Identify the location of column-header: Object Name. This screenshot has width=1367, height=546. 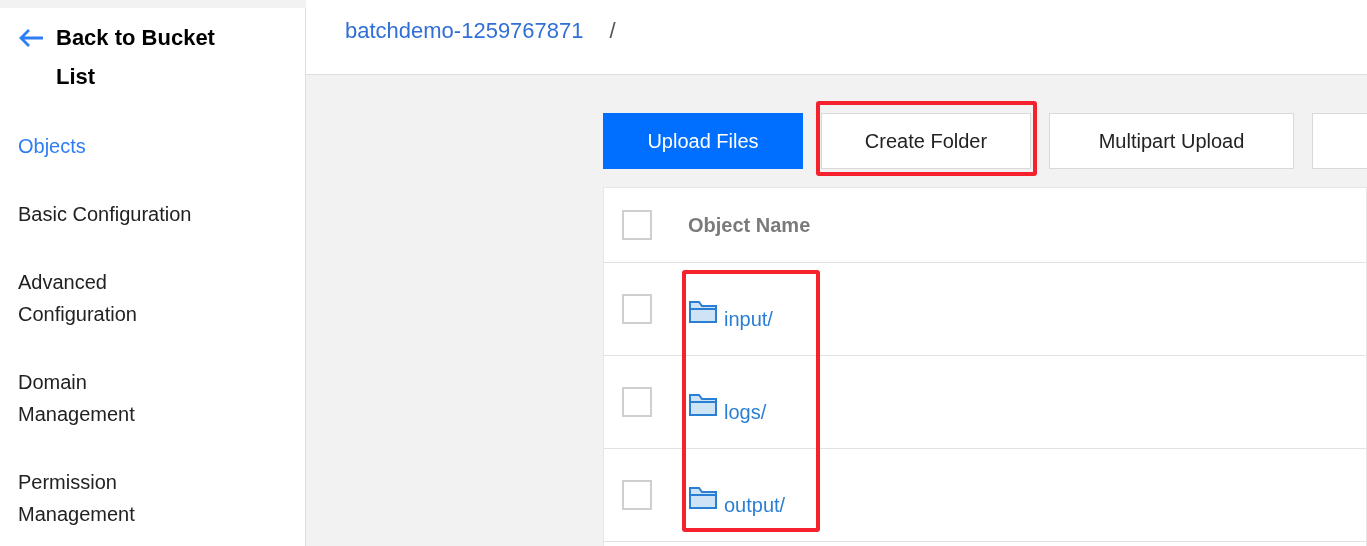
(749, 225).